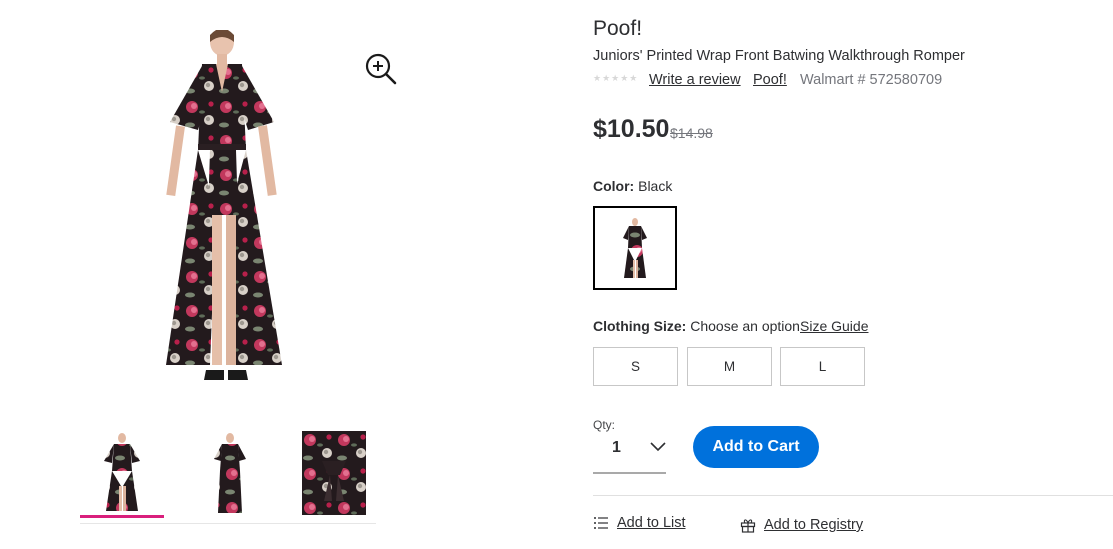 The image size is (1113, 549). Describe the element at coordinates (814, 525) in the screenshot. I see `add-to-registry-label: Add to Registry` at that location.